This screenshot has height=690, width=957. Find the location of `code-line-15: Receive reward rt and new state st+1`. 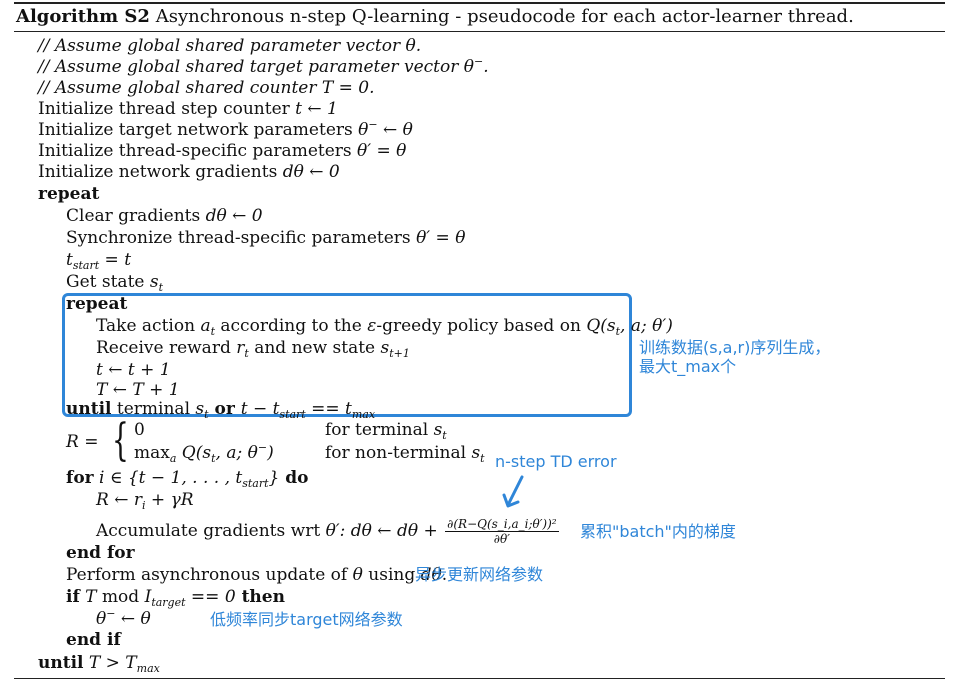

code-line-15: Receive reward rt and new state st+1 is located at coordinates (253, 349).